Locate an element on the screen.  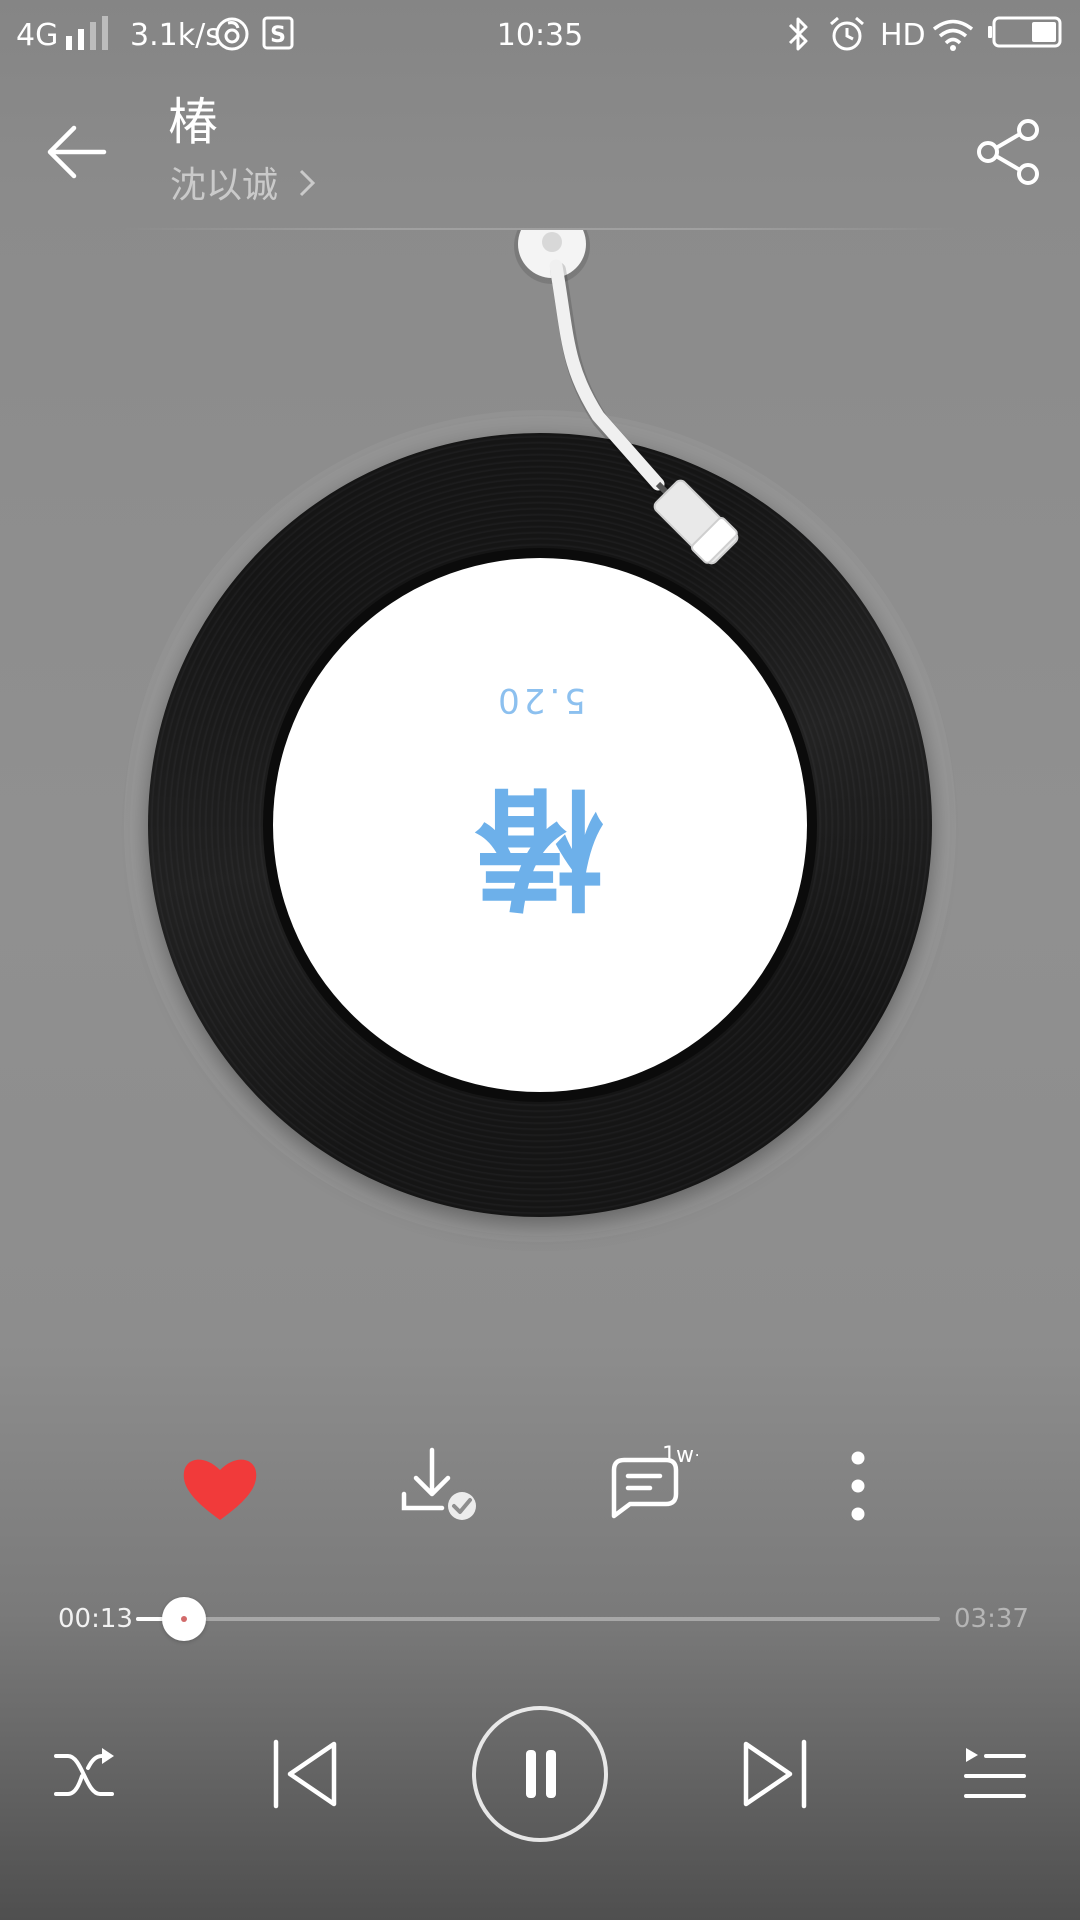
pause-button is located at coordinates (540, 1774).